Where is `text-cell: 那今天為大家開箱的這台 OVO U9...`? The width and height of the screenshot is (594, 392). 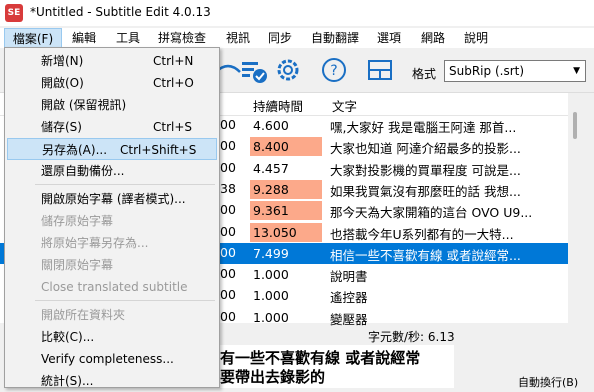
text-cell: 那今天為大家開箱的這台 OVO U9... is located at coordinates (431, 213).